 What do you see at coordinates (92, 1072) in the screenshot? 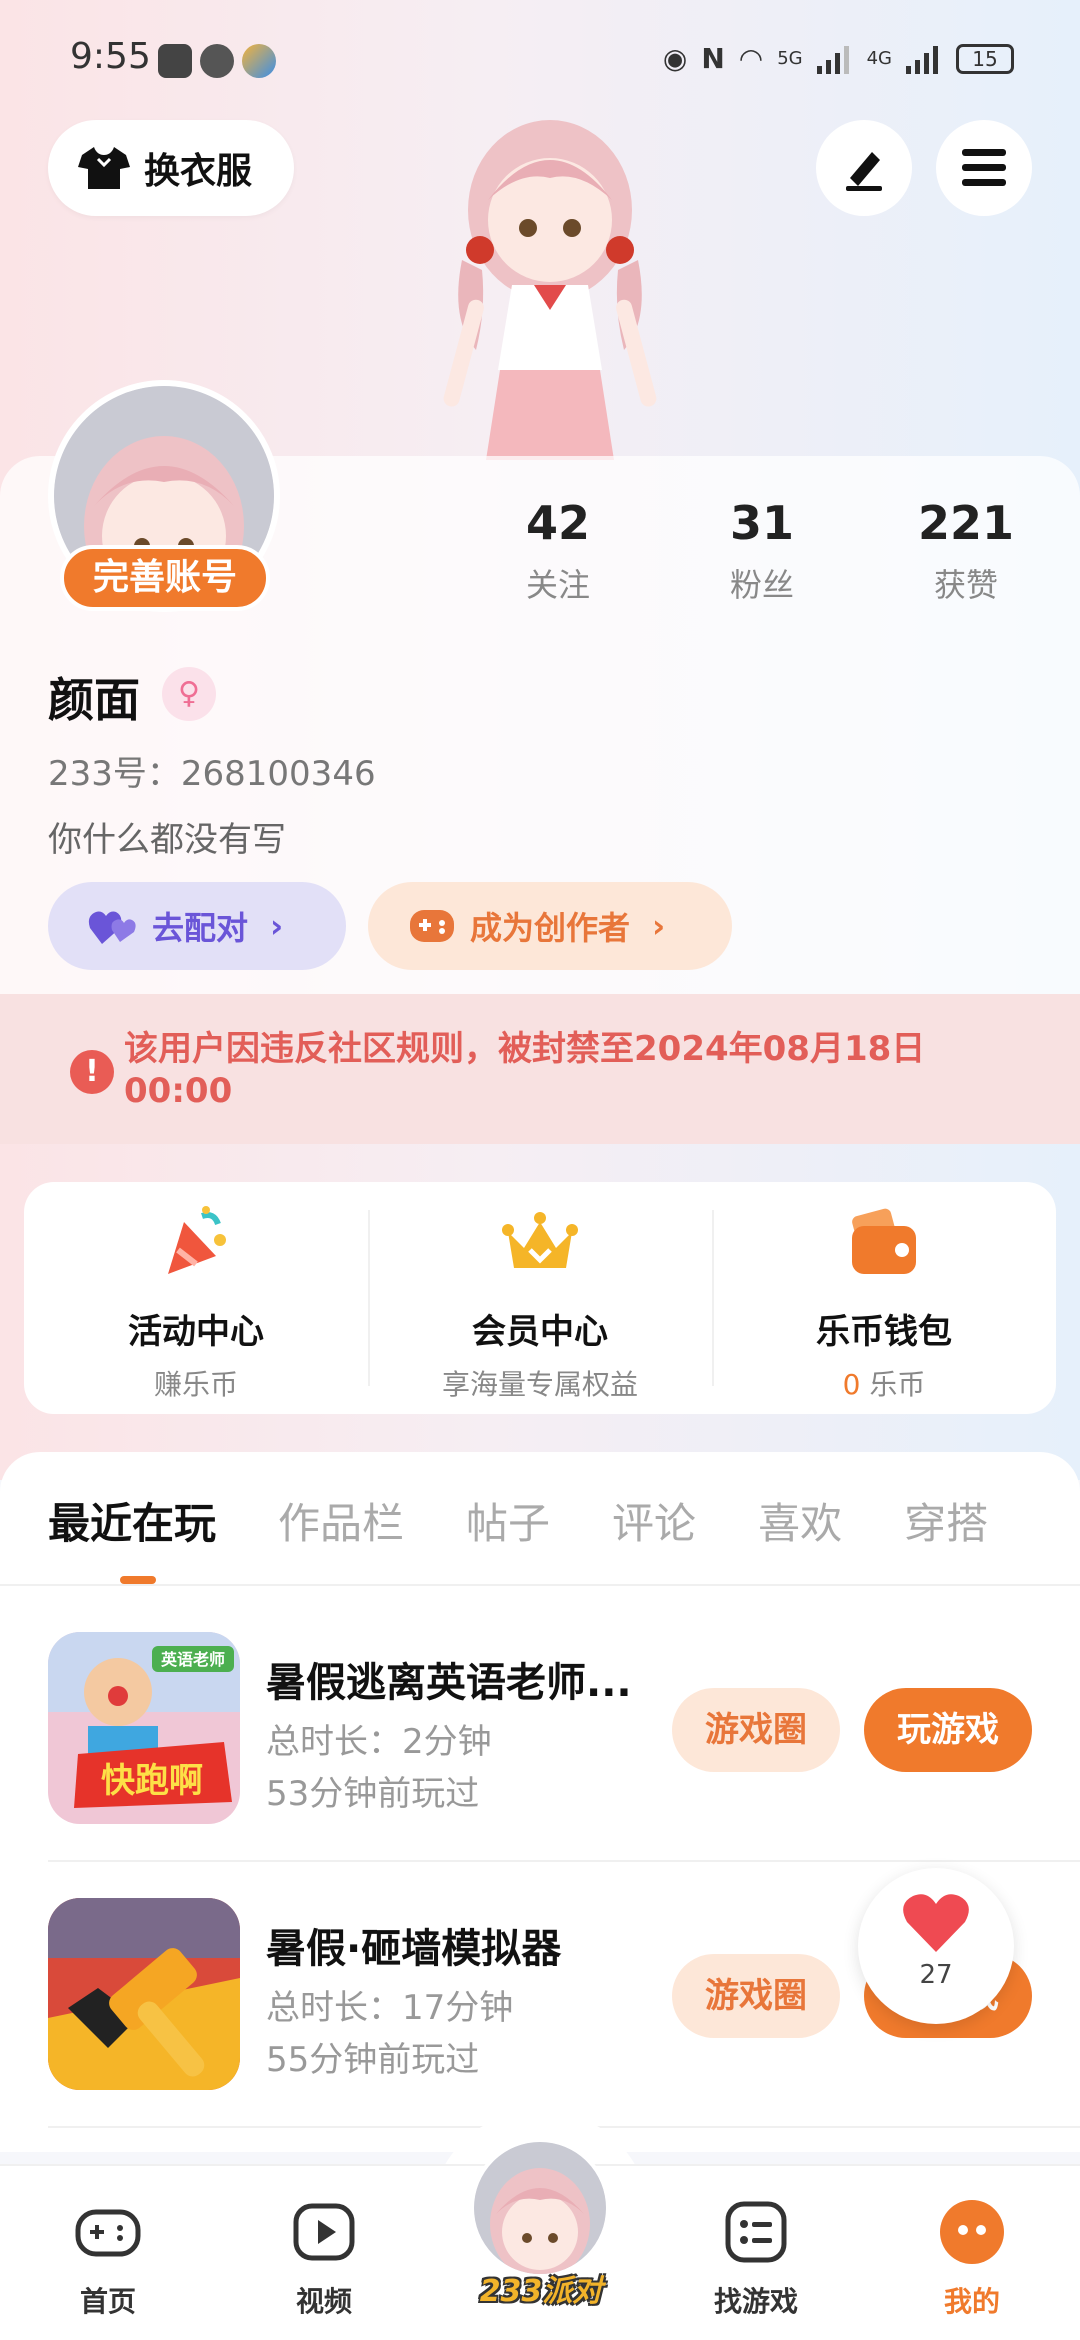
I see `alert-icon: !` at bounding box center [92, 1072].